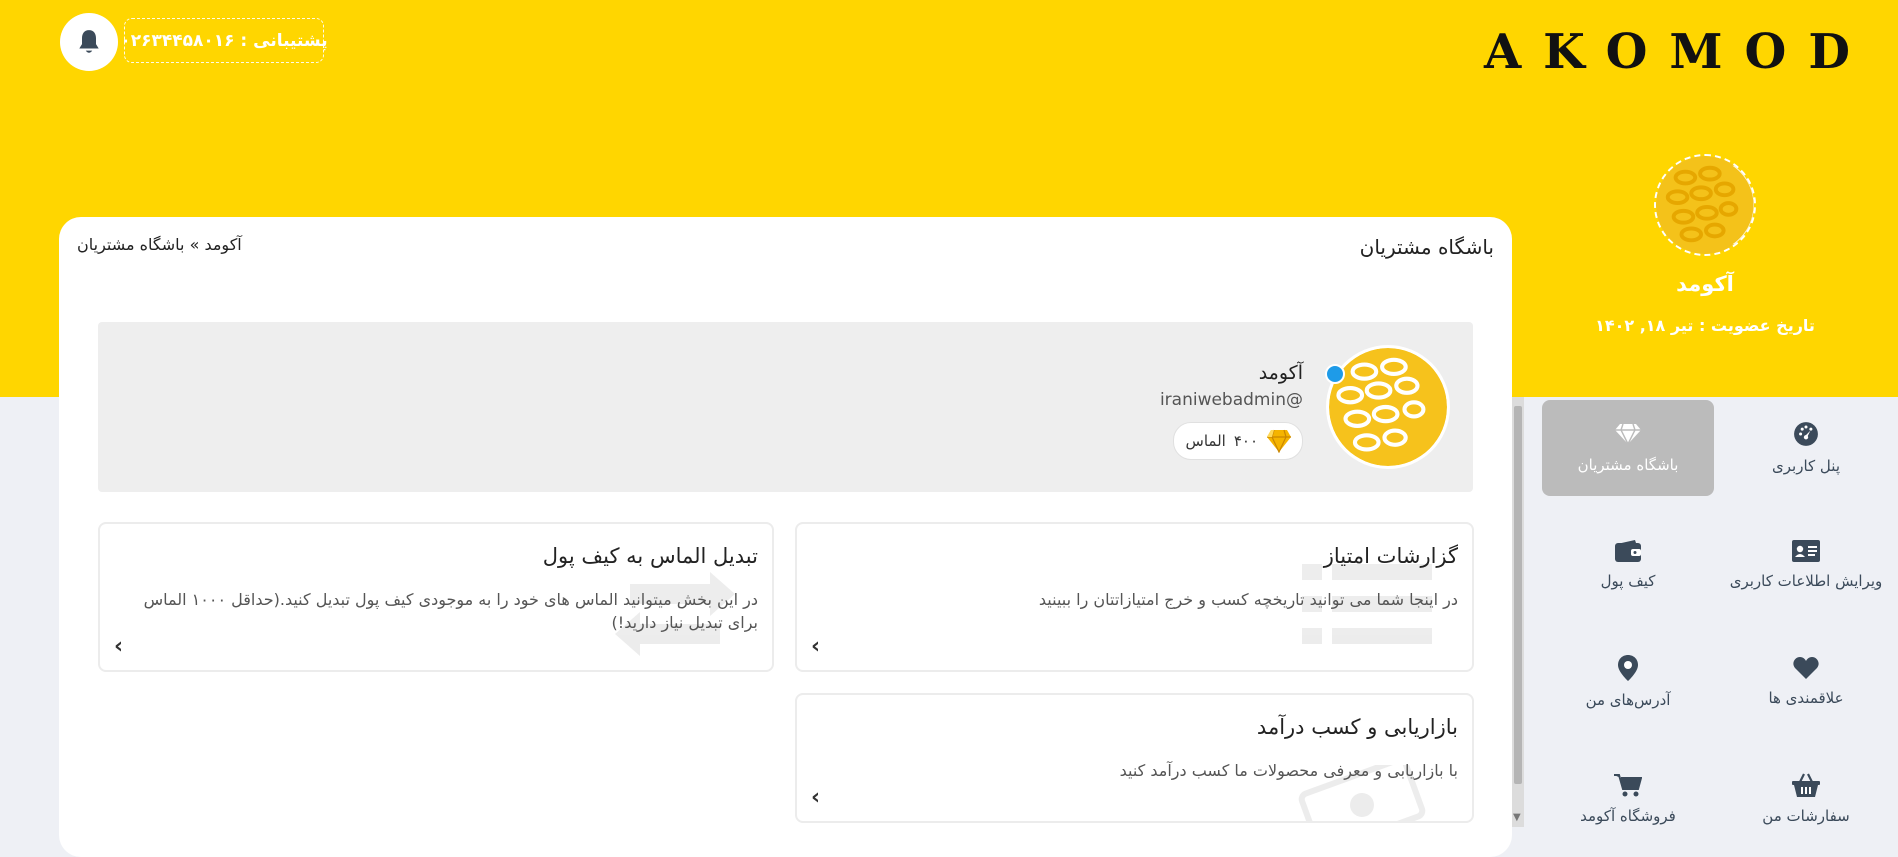 The width and height of the screenshot is (1898, 857). What do you see at coordinates (1628, 448) in the screenshot?
I see `sidebar-item-customer-club: باشگاه مشتریان` at bounding box center [1628, 448].